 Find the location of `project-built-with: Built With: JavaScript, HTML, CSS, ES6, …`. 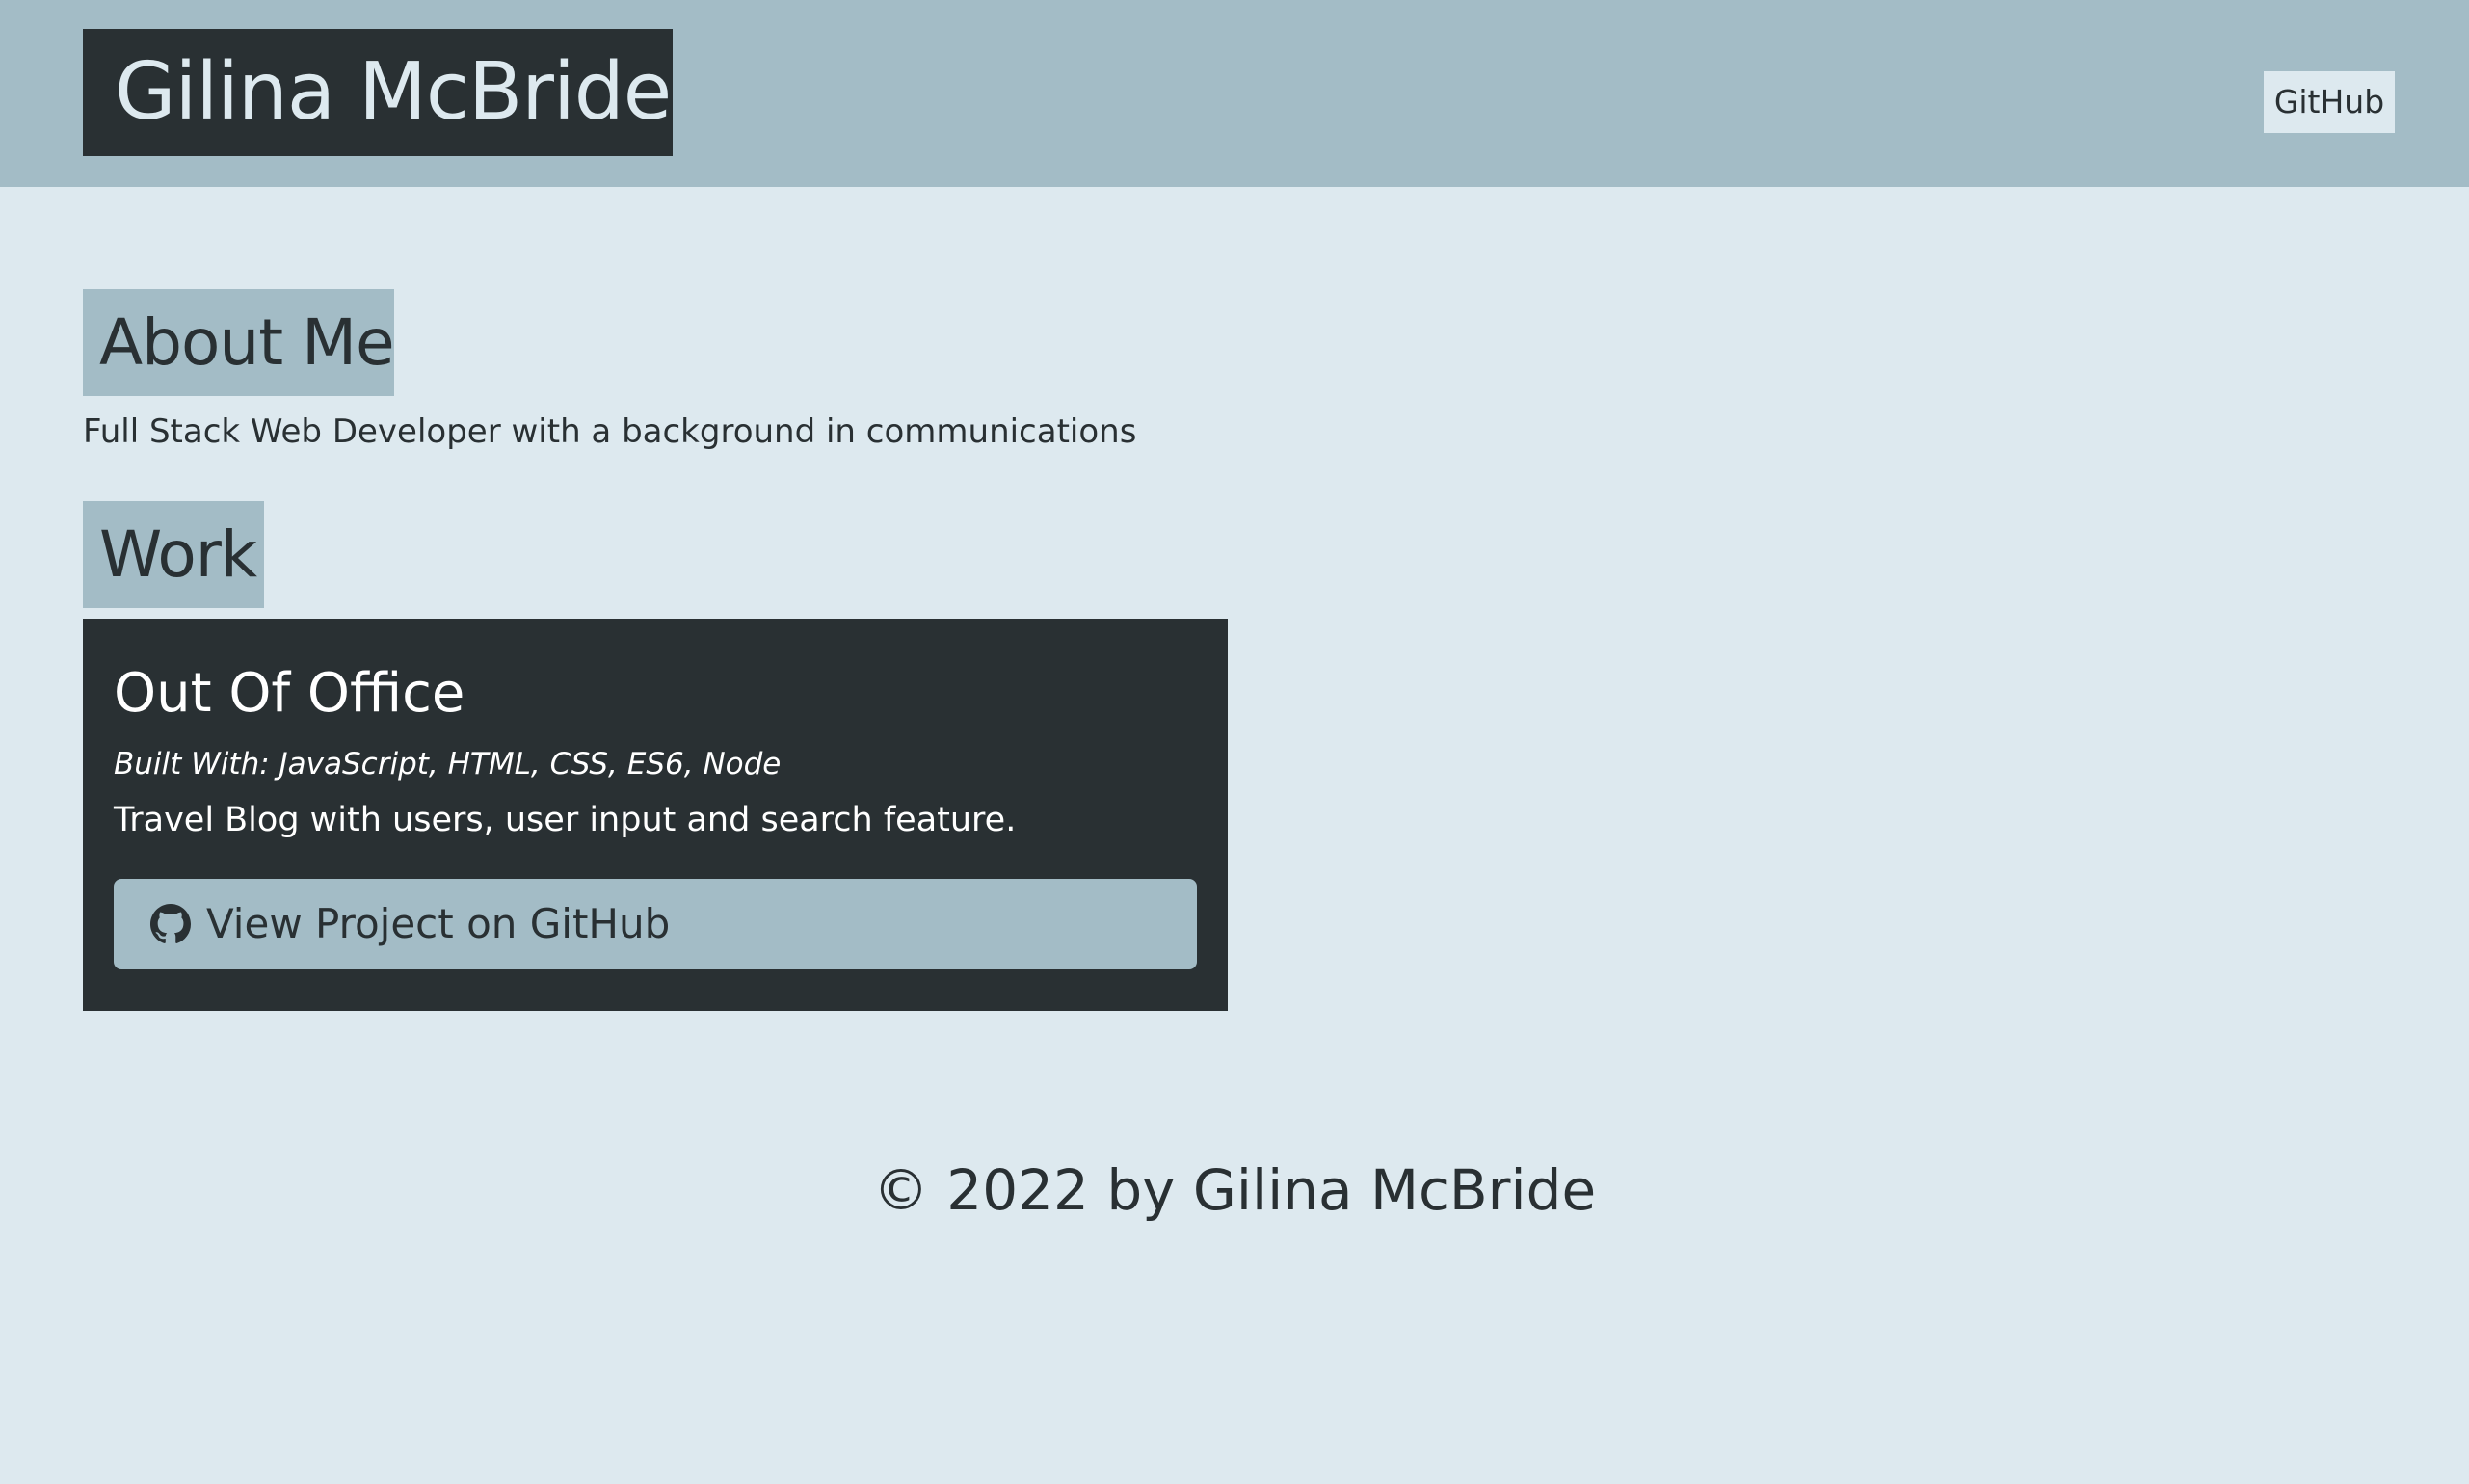

project-built-with: Built With: JavaScript, HTML, CSS, ES6, … is located at coordinates (448, 764).